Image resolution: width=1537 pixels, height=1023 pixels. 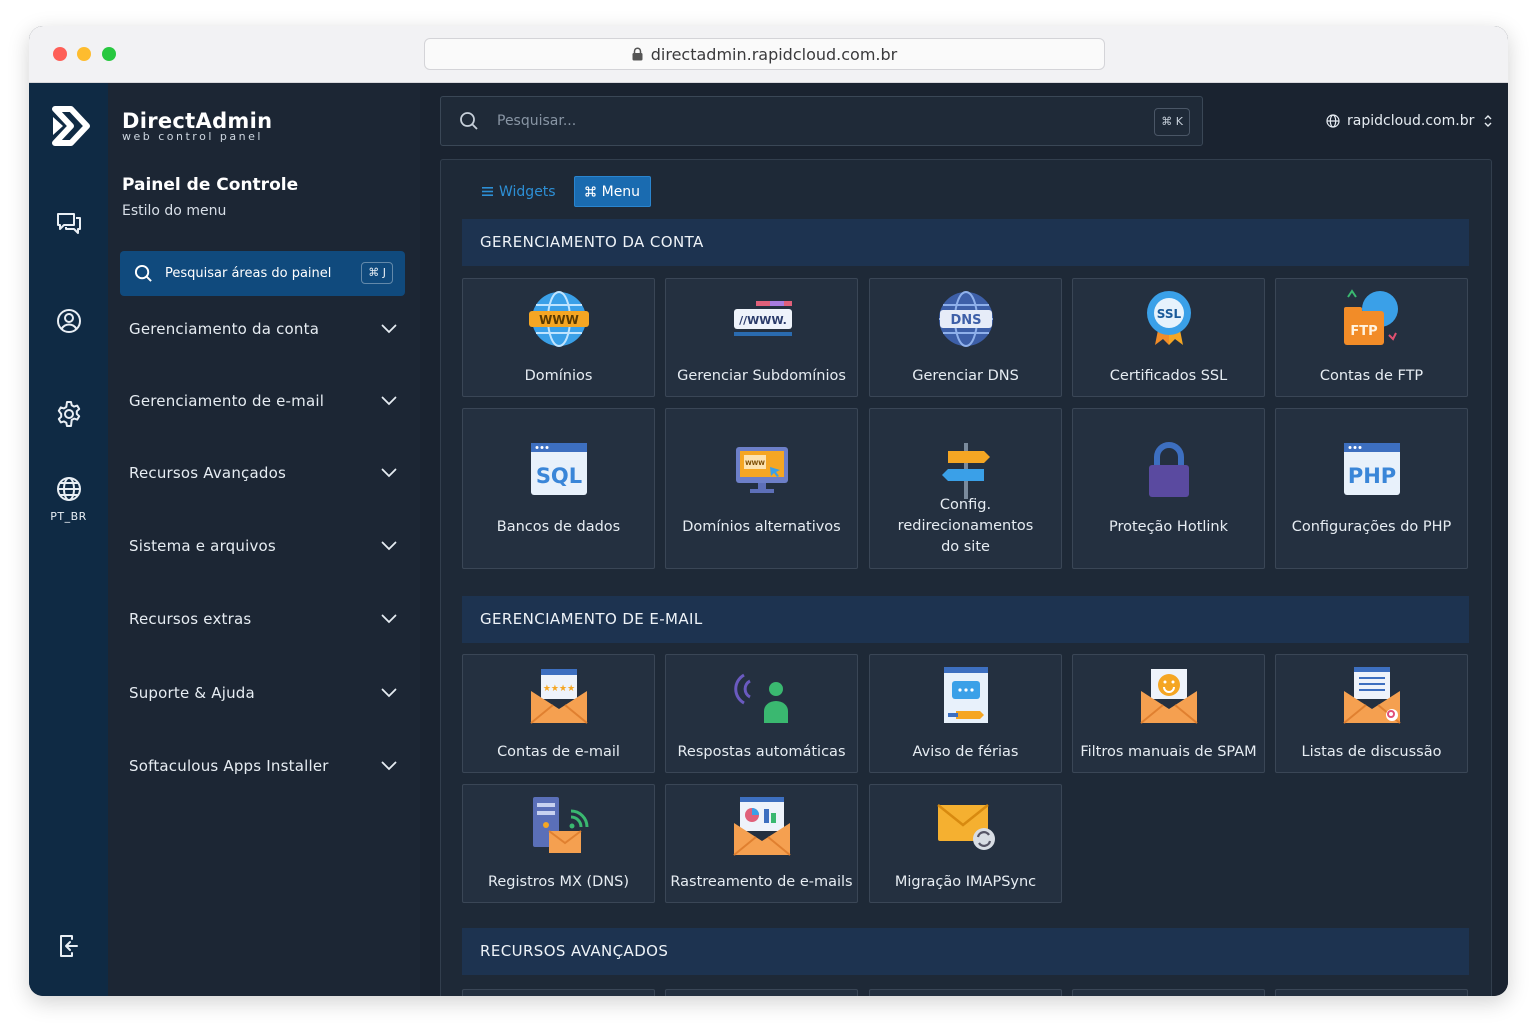 I want to click on sidebar-item-4: Recursos extras, so click(x=263, y=619).